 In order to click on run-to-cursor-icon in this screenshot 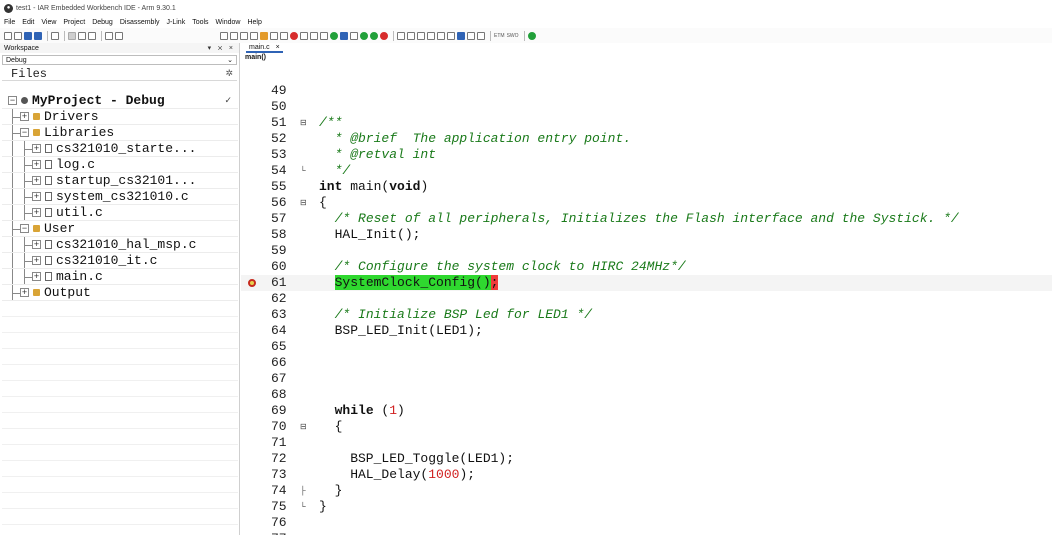, I will do `click(441, 35)`.